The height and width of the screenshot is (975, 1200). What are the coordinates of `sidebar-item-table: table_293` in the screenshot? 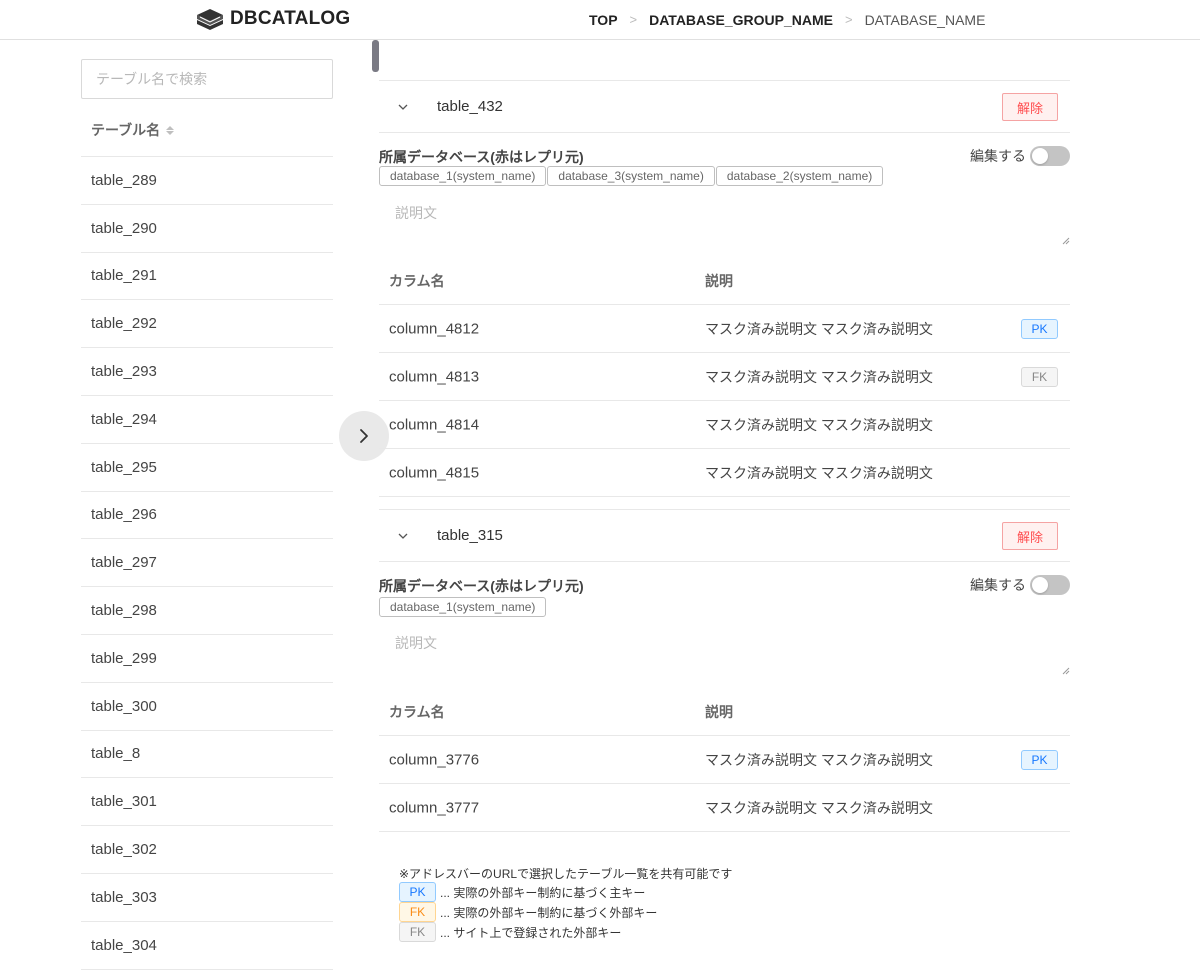 It's located at (207, 372).